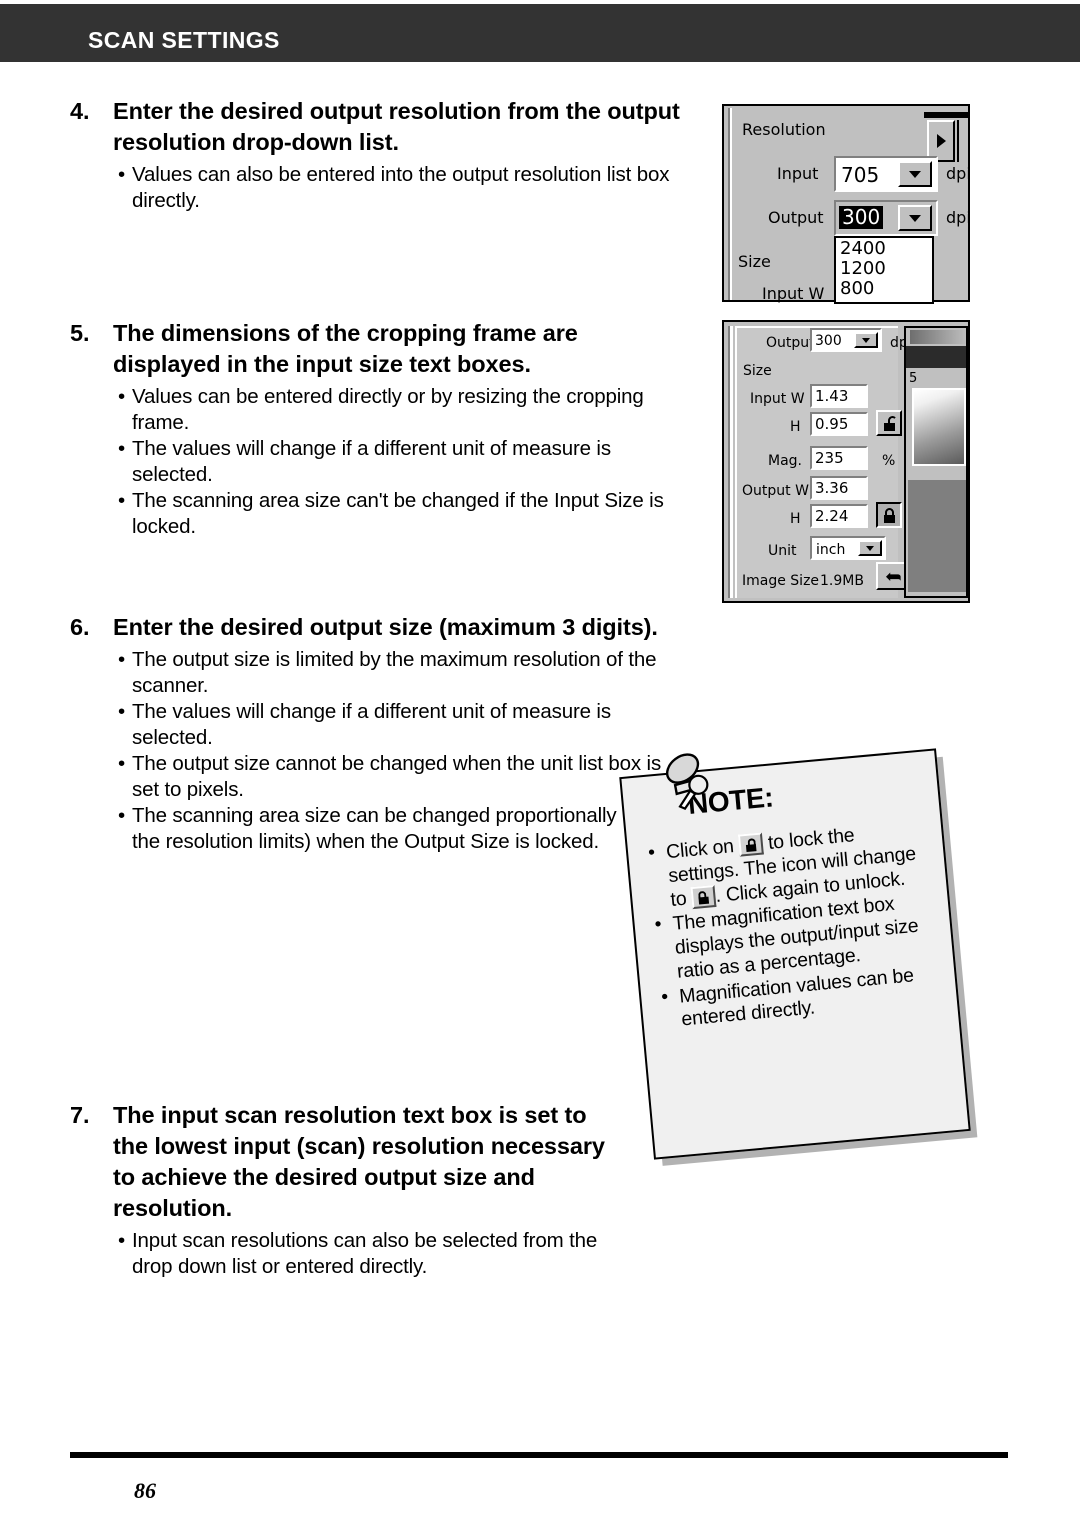 The height and width of the screenshot is (1528, 1080). I want to click on input-width-value: 1.43, so click(832, 395).